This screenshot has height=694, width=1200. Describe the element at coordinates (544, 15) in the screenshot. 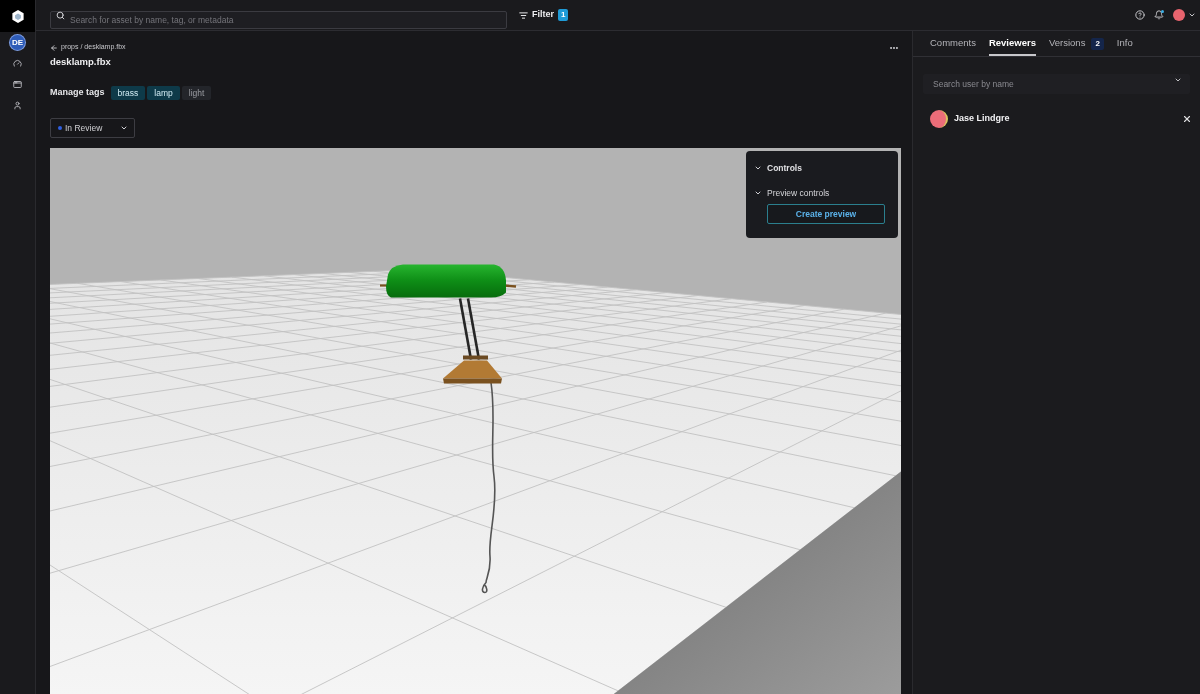

I see `filter-button: Filter 1` at that location.